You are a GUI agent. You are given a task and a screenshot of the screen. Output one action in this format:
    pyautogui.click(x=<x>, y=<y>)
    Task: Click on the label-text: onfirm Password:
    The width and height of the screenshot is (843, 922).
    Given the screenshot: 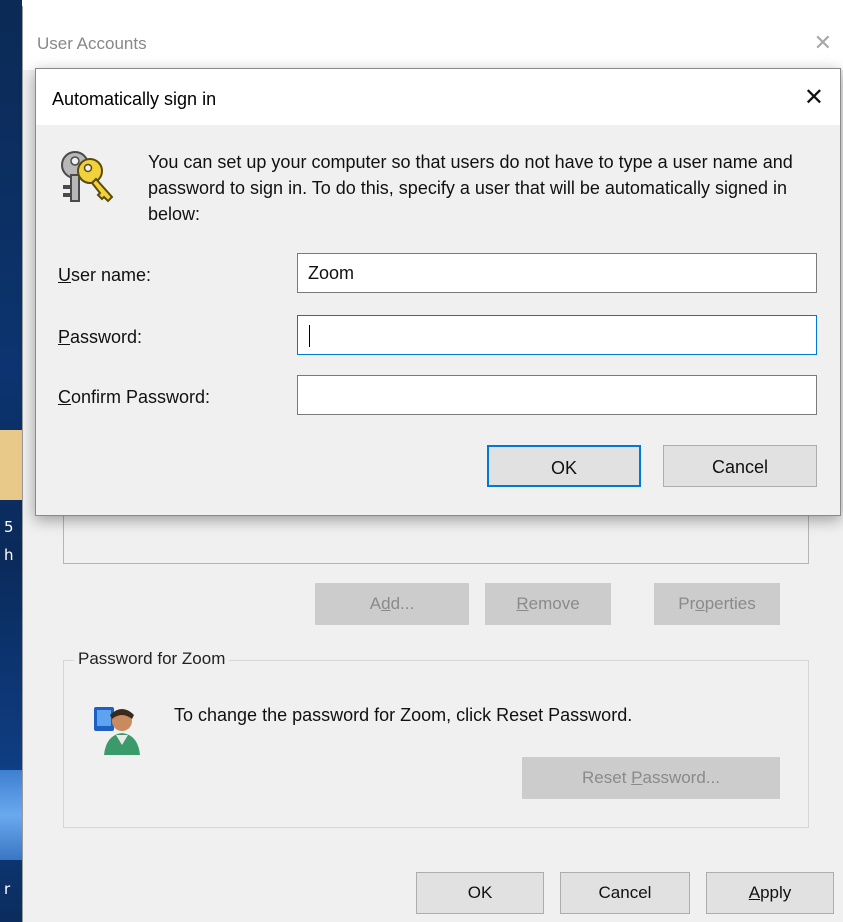 What is the action you would take?
    pyautogui.click(x=141, y=397)
    